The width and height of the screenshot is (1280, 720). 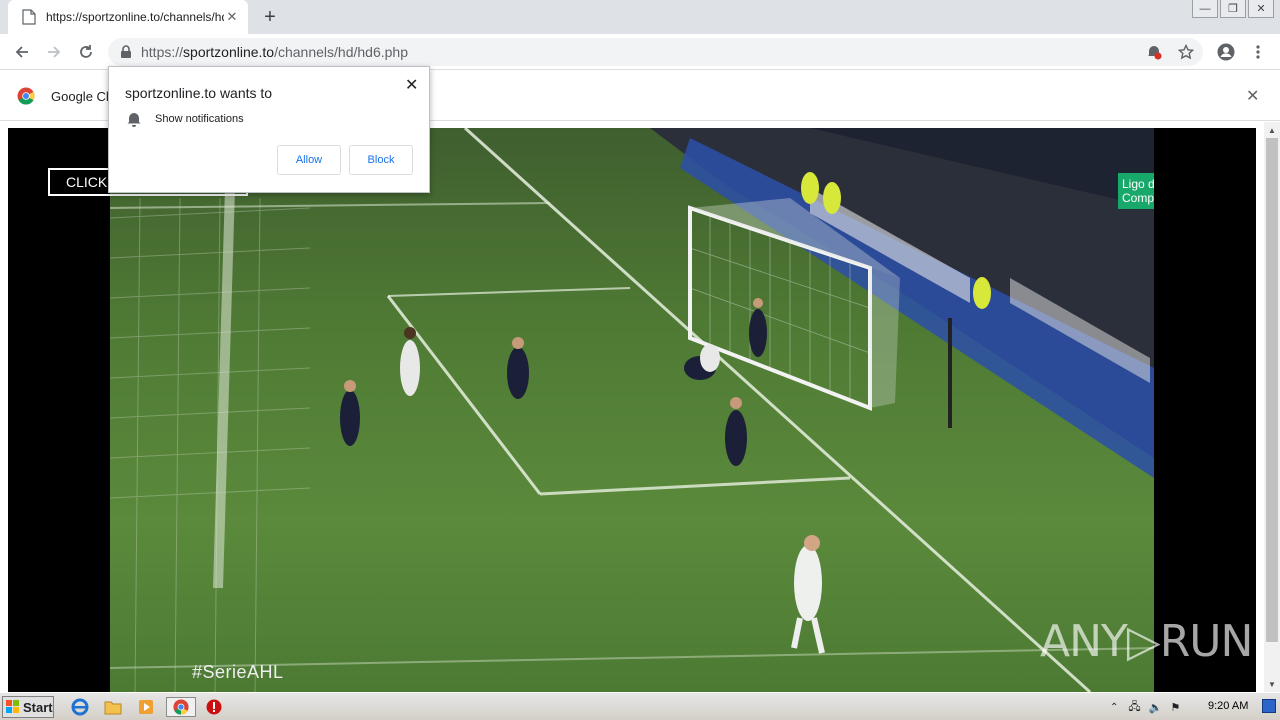 What do you see at coordinates (1228, 706) in the screenshot?
I see `taskbar-clock: 9:20 AM` at bounding box center [1228, 706].